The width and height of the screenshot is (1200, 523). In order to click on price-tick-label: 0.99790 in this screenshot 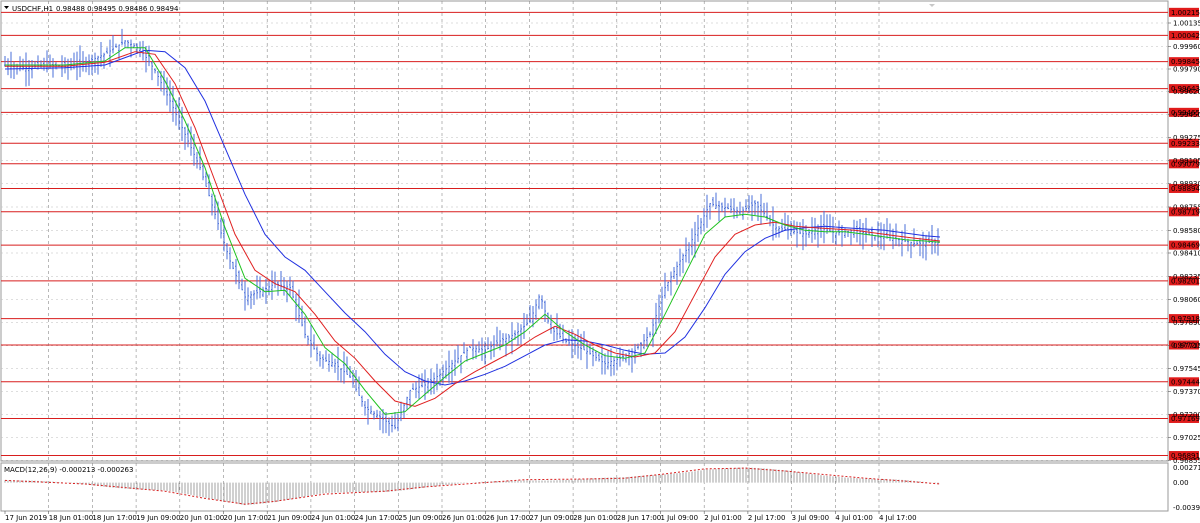, I will do `click(1186, 70)`.